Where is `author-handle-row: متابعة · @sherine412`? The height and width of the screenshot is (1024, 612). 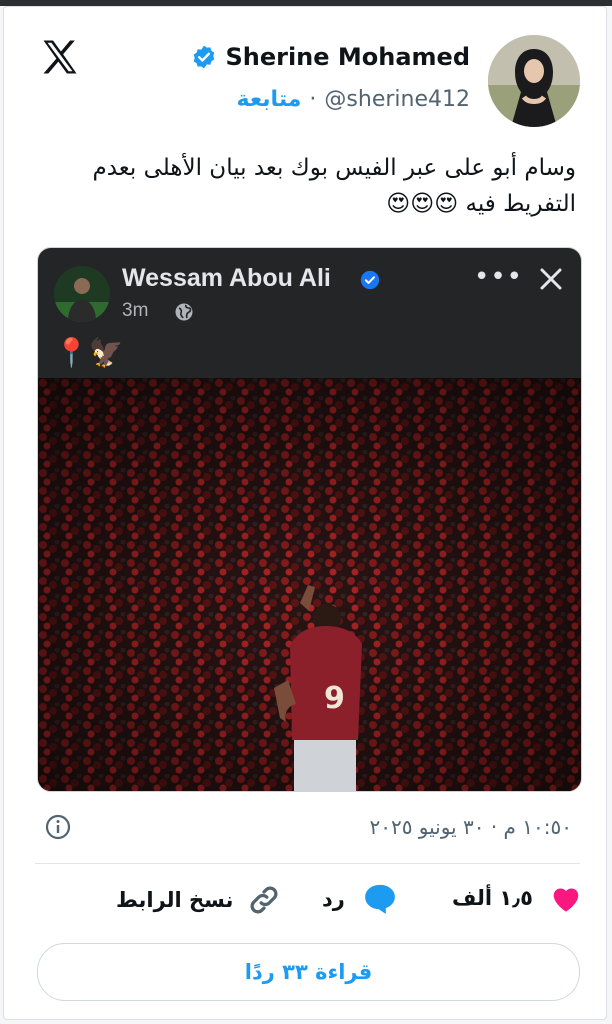
author-handle-row: متابعة · @sherine412 is located at coordinates (353, 99).